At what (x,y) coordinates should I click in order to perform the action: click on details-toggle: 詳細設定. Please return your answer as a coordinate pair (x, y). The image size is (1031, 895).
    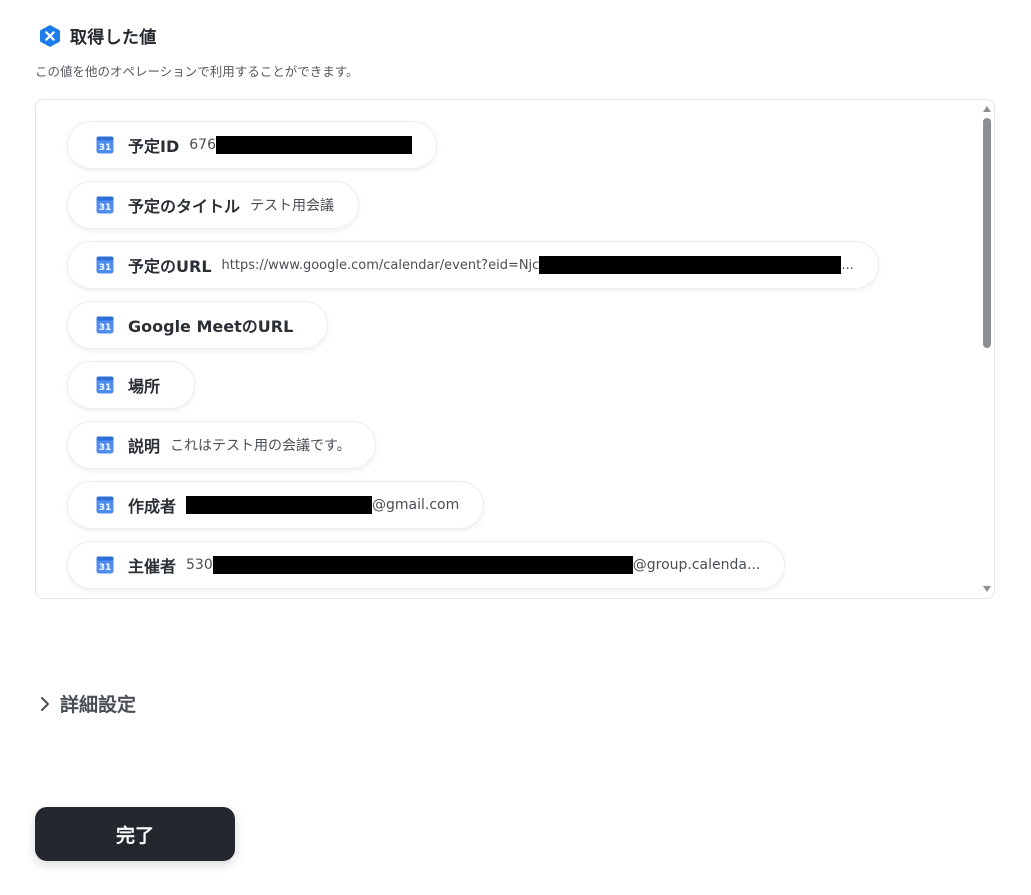
    Looking at the image, I should click on (87, 703).